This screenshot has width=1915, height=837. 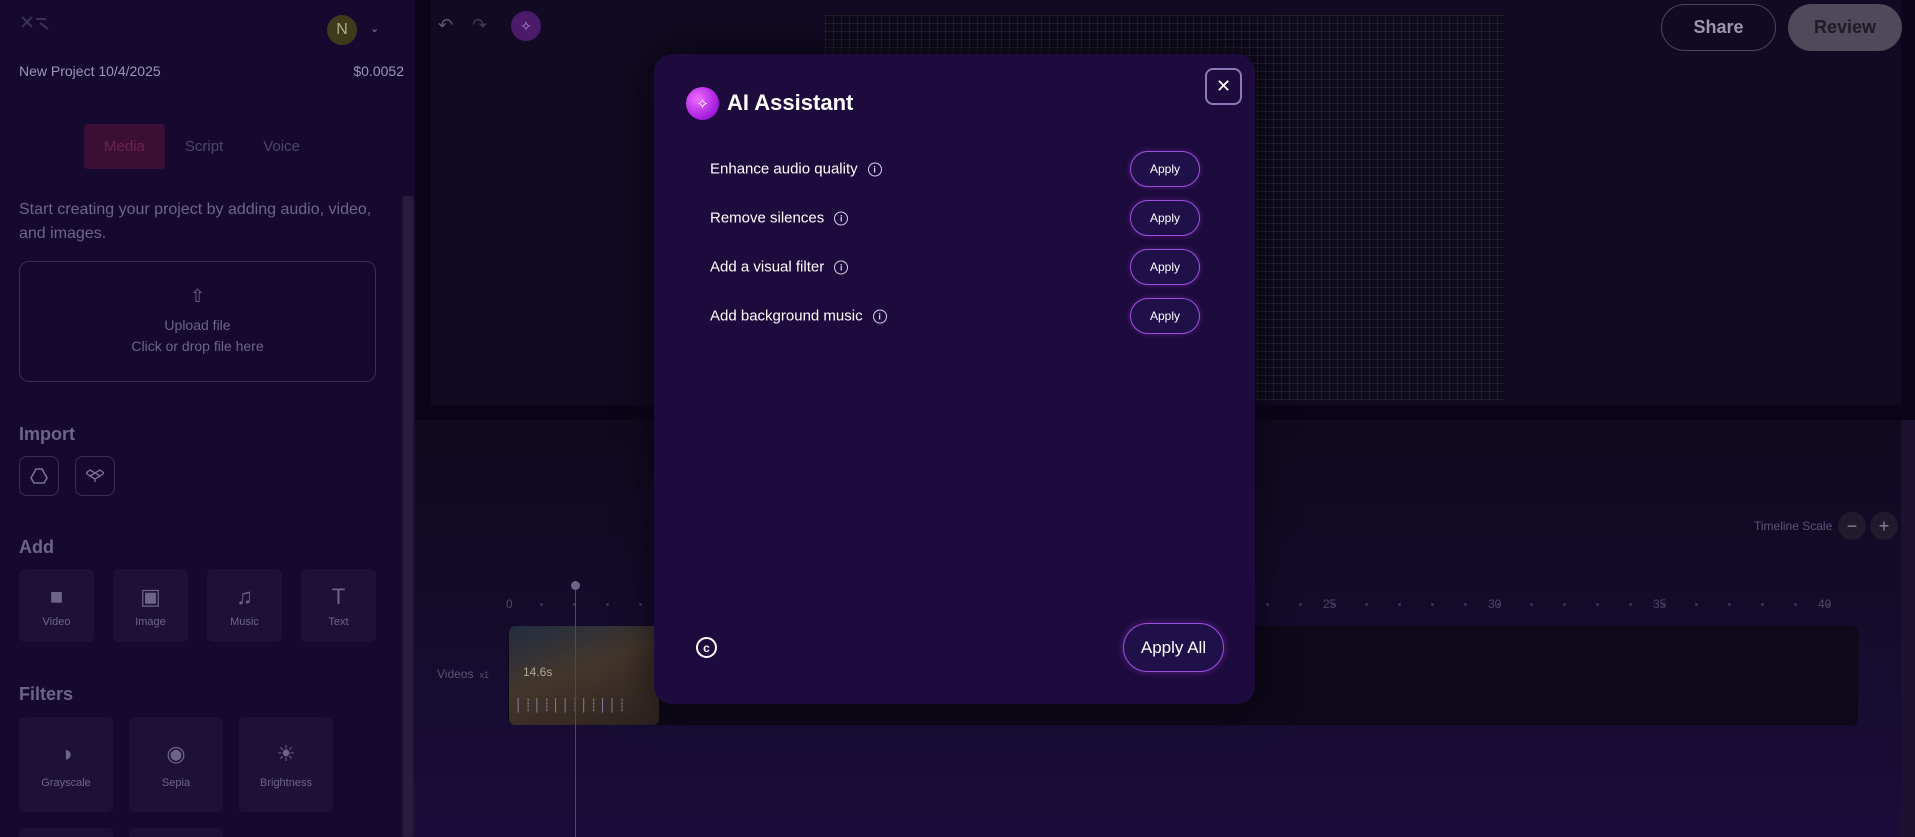 I want to click on add-image-label: Image, so click(x=150, y=621).